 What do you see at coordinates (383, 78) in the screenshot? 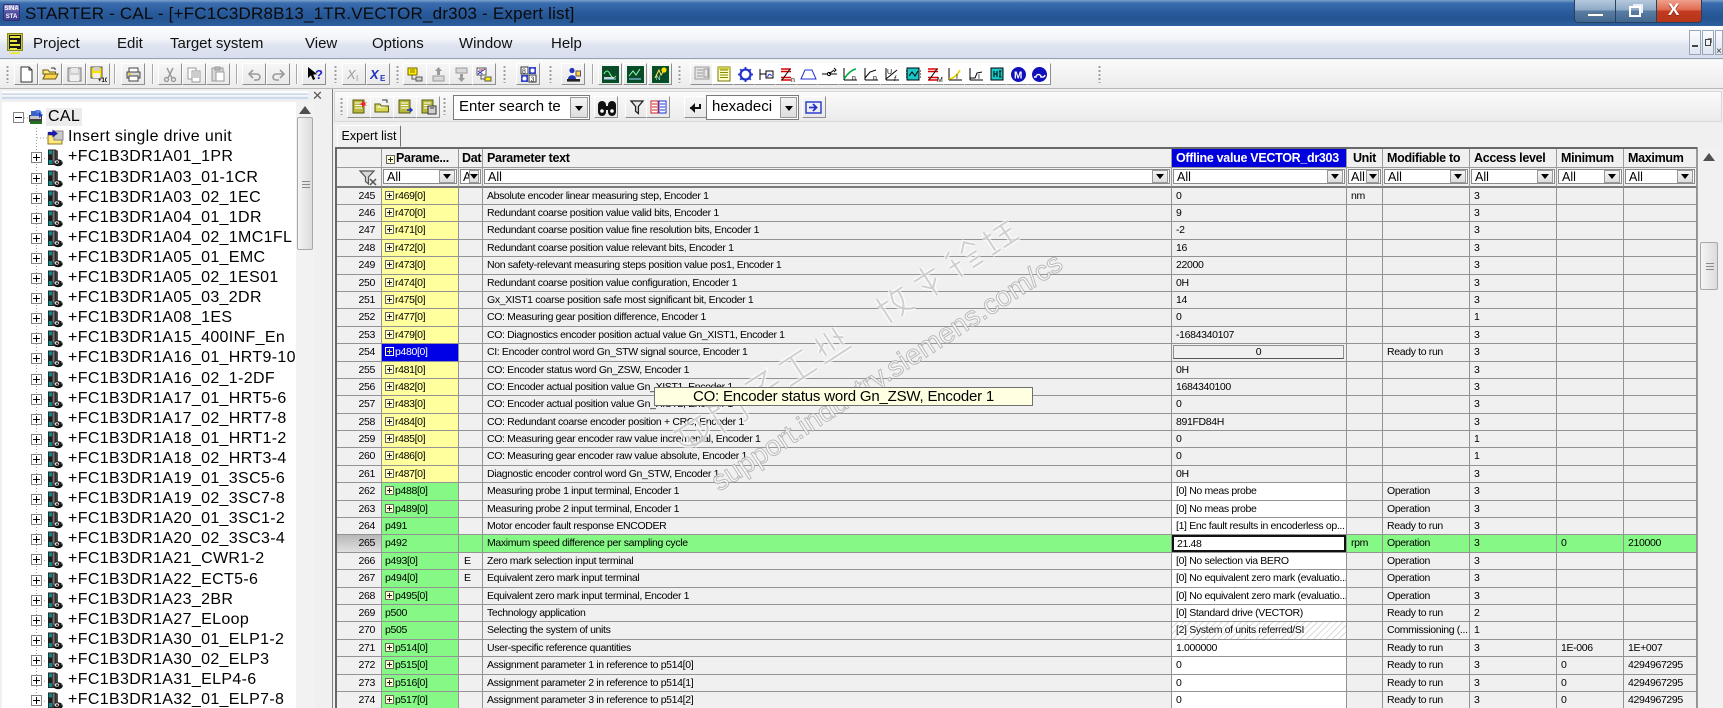
I see `svg-text: E` at bounding box center [383, 78].